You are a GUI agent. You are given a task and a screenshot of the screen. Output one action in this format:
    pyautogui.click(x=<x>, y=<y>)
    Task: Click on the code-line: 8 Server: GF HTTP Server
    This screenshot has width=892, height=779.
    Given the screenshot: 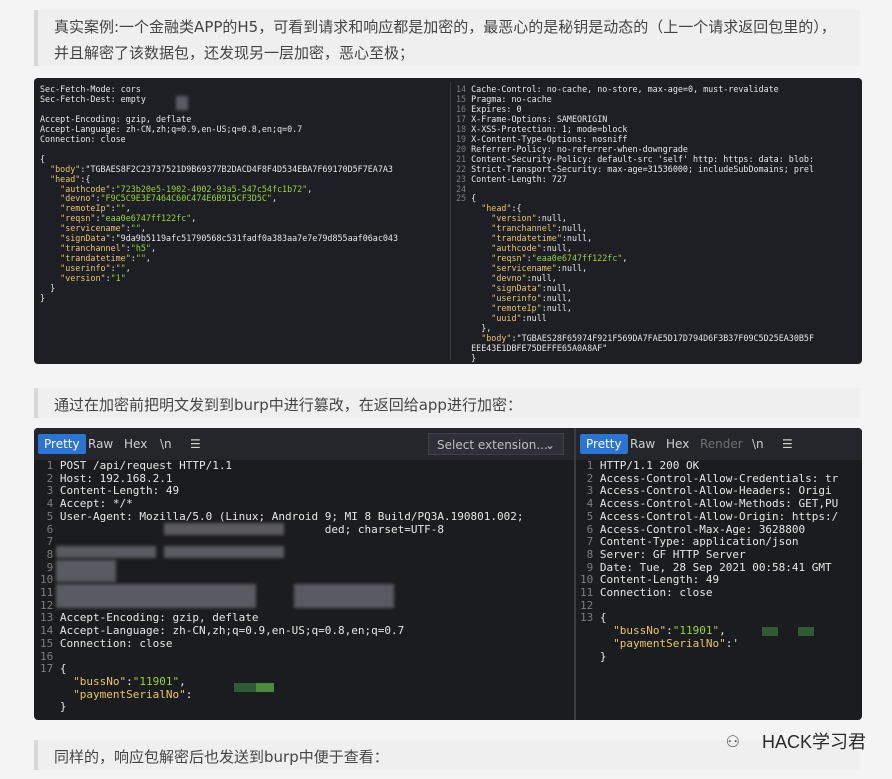 What is the action you would take?
    pyautogui.click(x=663, y=554)
    